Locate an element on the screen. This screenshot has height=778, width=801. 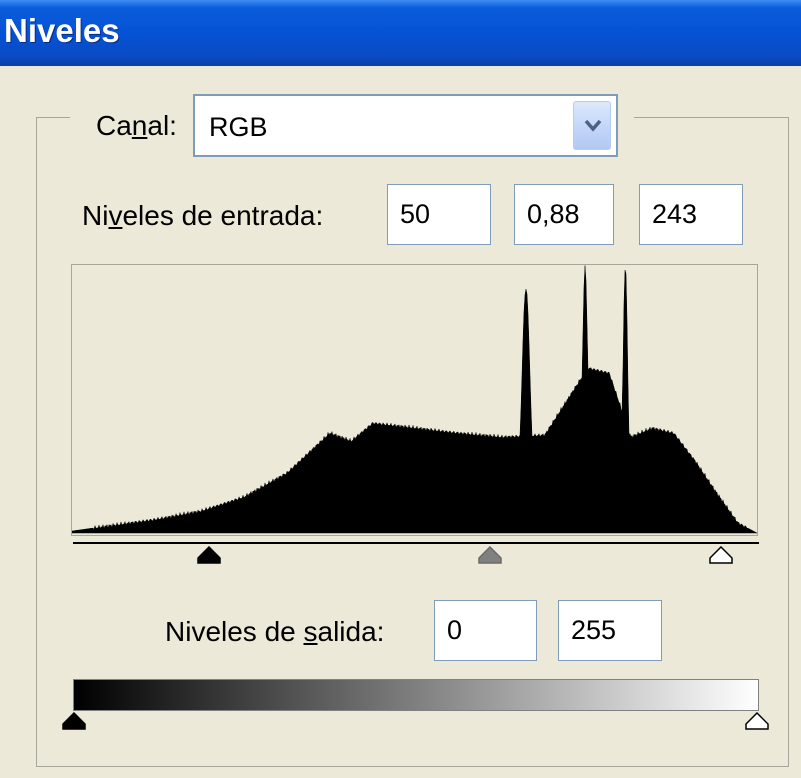
output-white-slider is located at coordinates (757, 721).